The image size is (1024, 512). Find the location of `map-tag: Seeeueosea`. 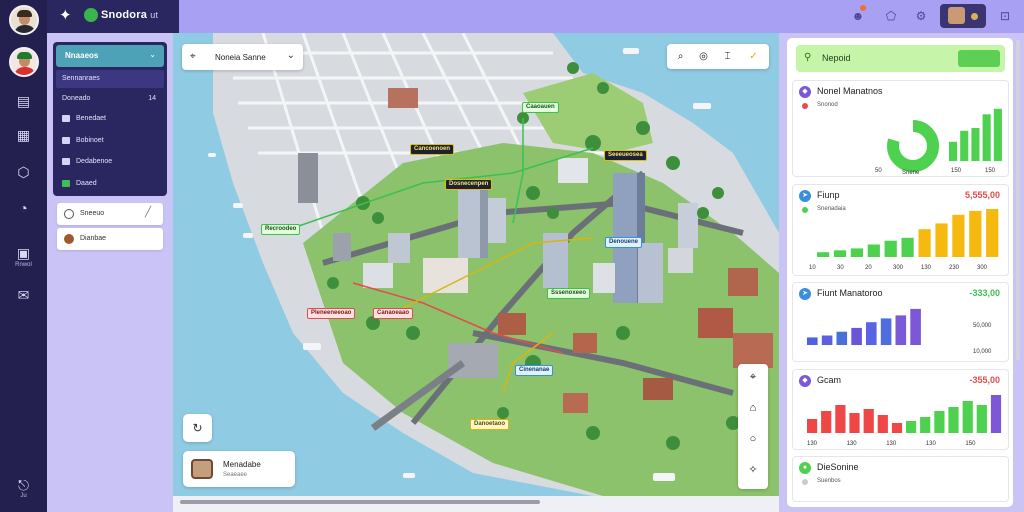

map-tag: Seeeueosea is located at coordinates (625, 155).